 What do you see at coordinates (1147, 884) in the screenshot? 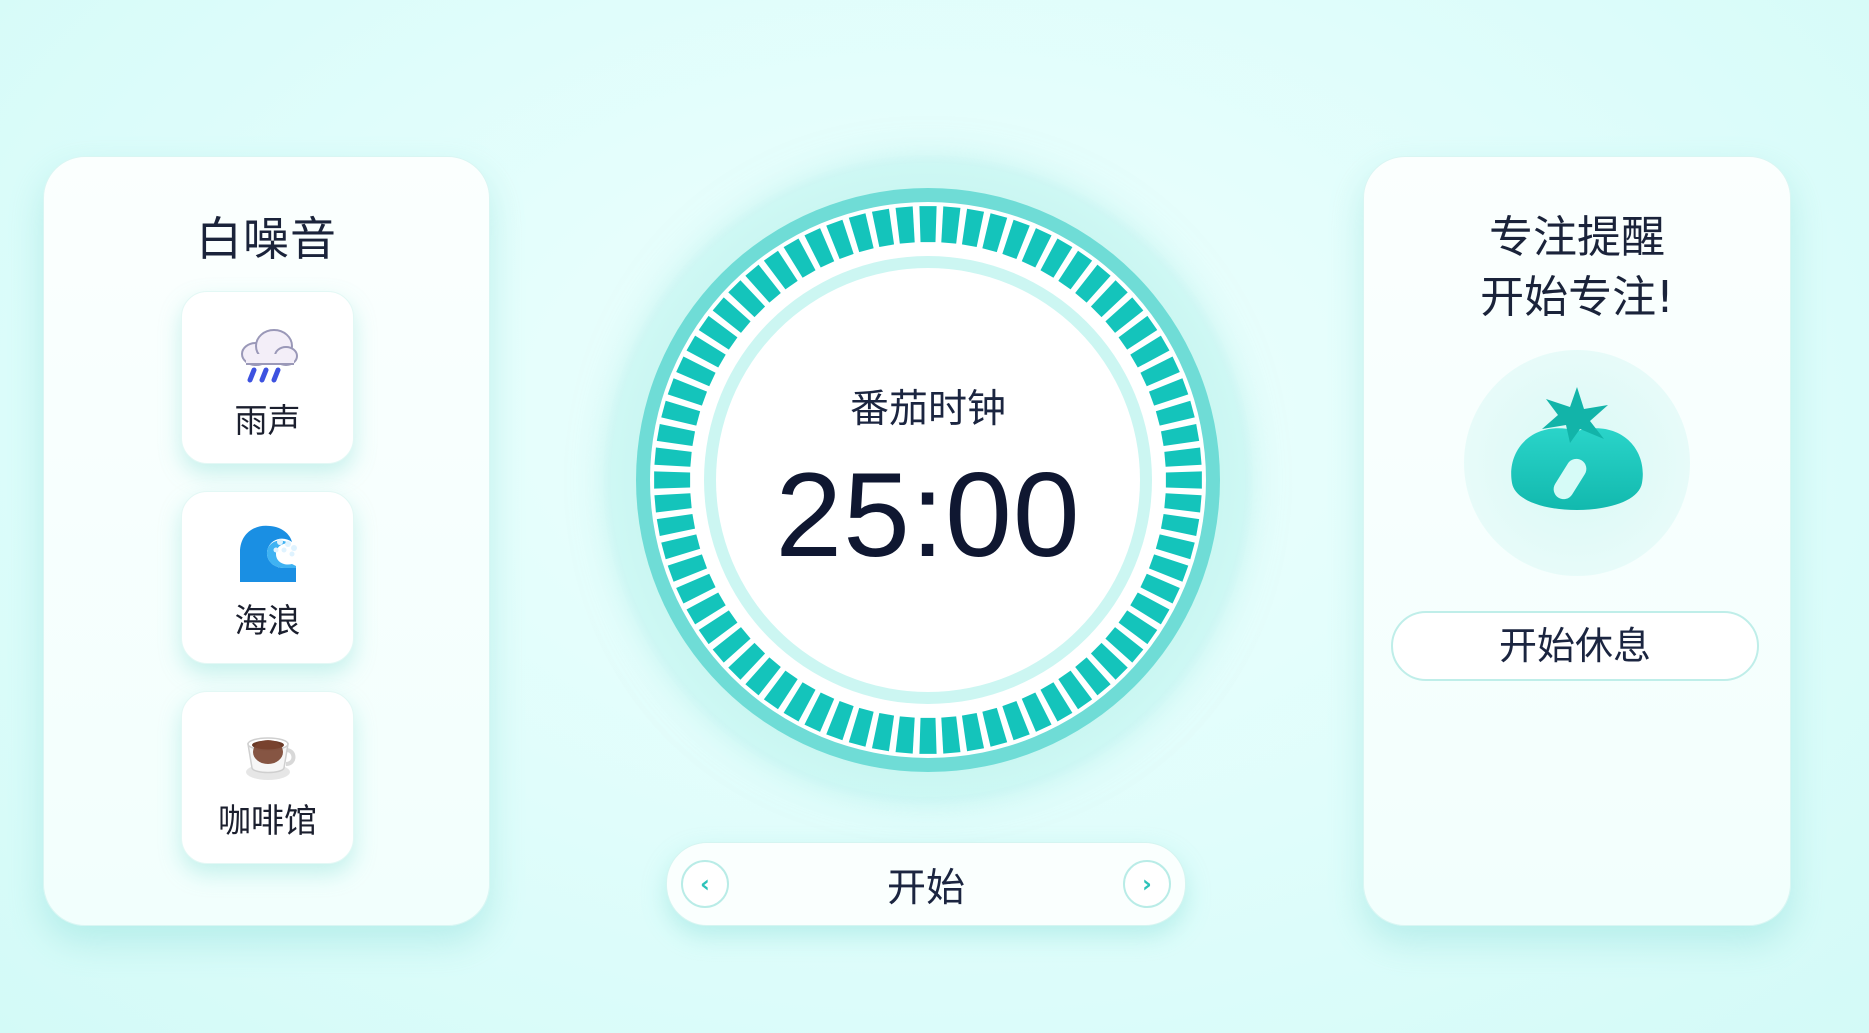
I see `next-button: ›` at bounding box center [1147, 884].